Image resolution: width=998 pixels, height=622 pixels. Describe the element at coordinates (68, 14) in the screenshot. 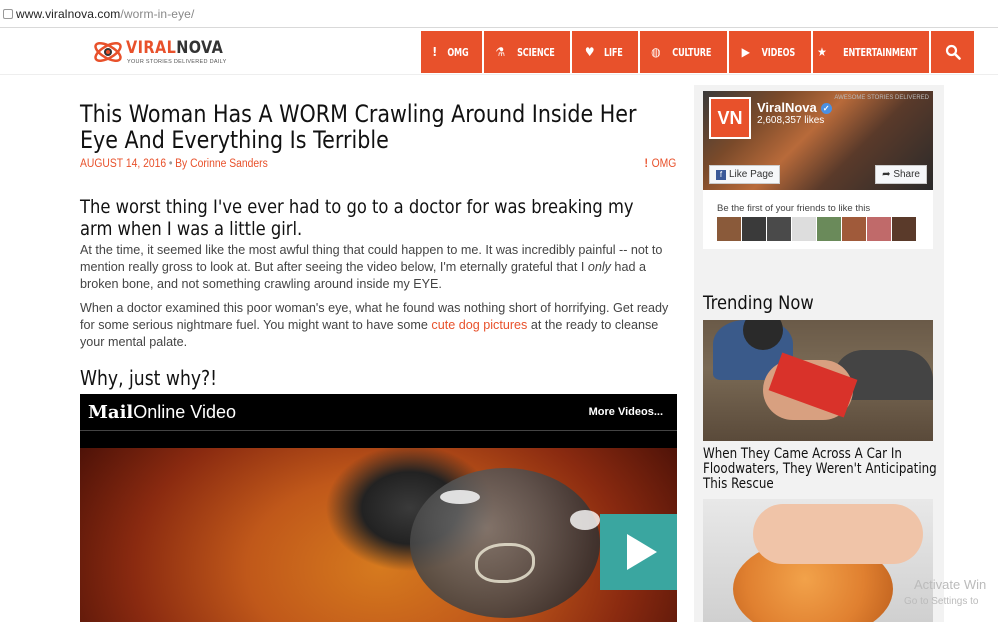

I see `url-host: www.viralnova.com` at that location.